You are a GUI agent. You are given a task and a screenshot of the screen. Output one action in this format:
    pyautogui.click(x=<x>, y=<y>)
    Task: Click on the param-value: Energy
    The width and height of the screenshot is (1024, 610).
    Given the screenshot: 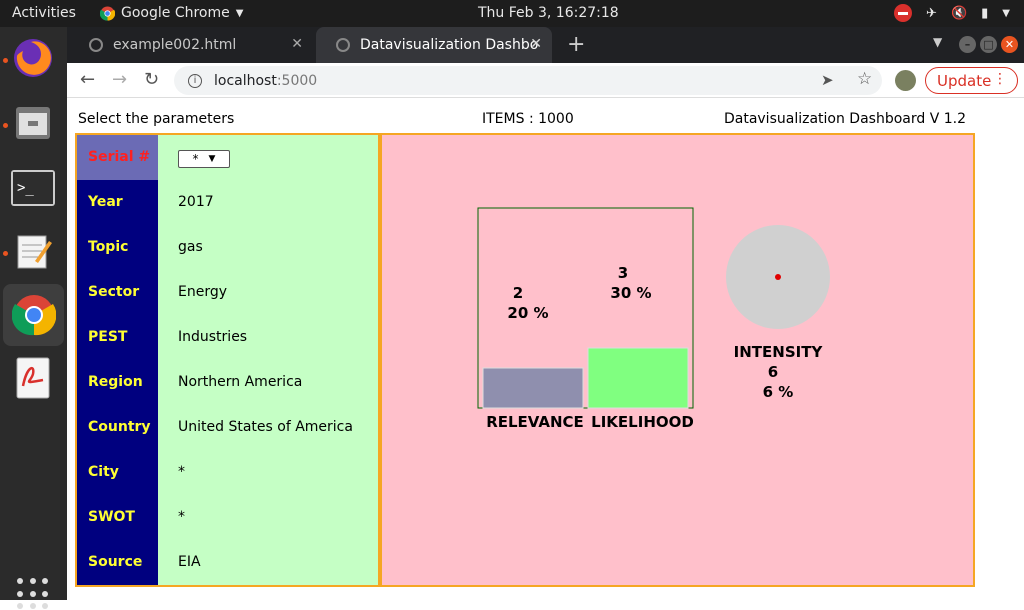 What is the action you would take?
    pyautogui.click(x=203, y=292)
    